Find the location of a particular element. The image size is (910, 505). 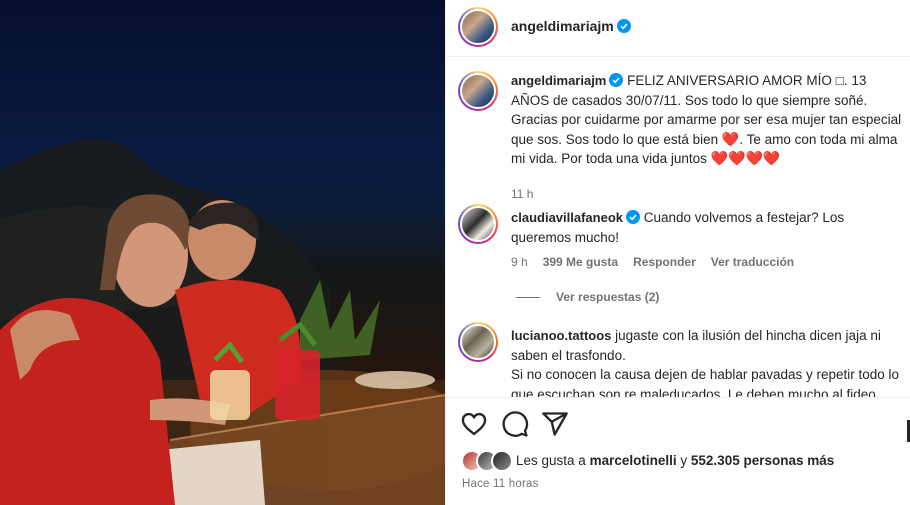

comment-likes: 399 Me gusta is located at coordinates (580, 262).